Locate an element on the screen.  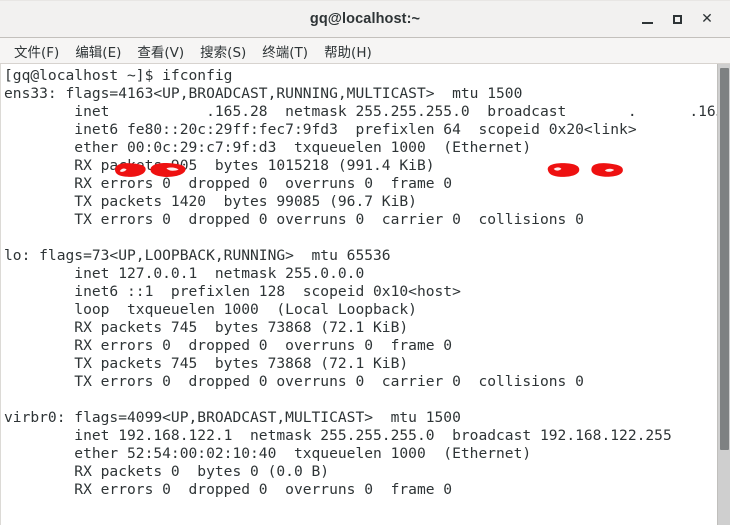
window-controls: ✕ is located at coordinates (677, 19).